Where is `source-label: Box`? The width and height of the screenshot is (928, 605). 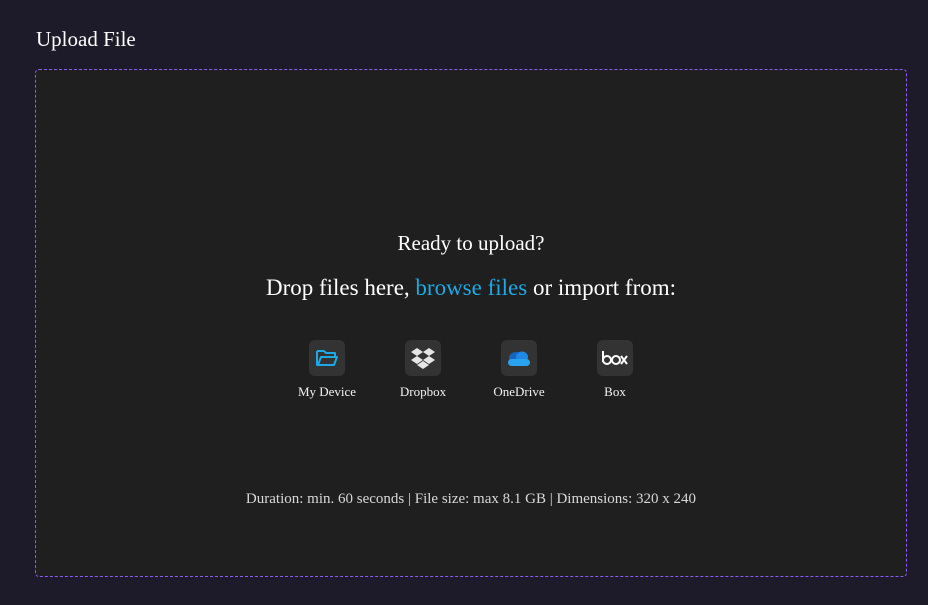 source-label: Box is located at coordinates (615, 391).